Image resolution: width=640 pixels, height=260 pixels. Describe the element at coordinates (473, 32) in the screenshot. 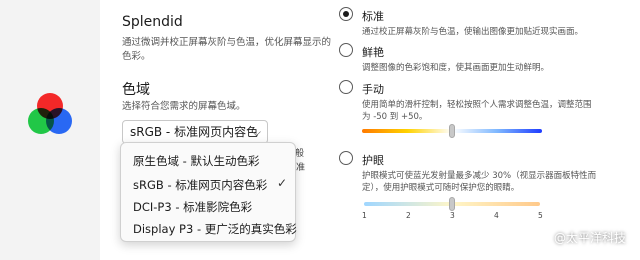

I see `mode-standard-desc: 通过校正屏幕灰阶与色温，使输出图像更加贴近现实画面。` at that location.